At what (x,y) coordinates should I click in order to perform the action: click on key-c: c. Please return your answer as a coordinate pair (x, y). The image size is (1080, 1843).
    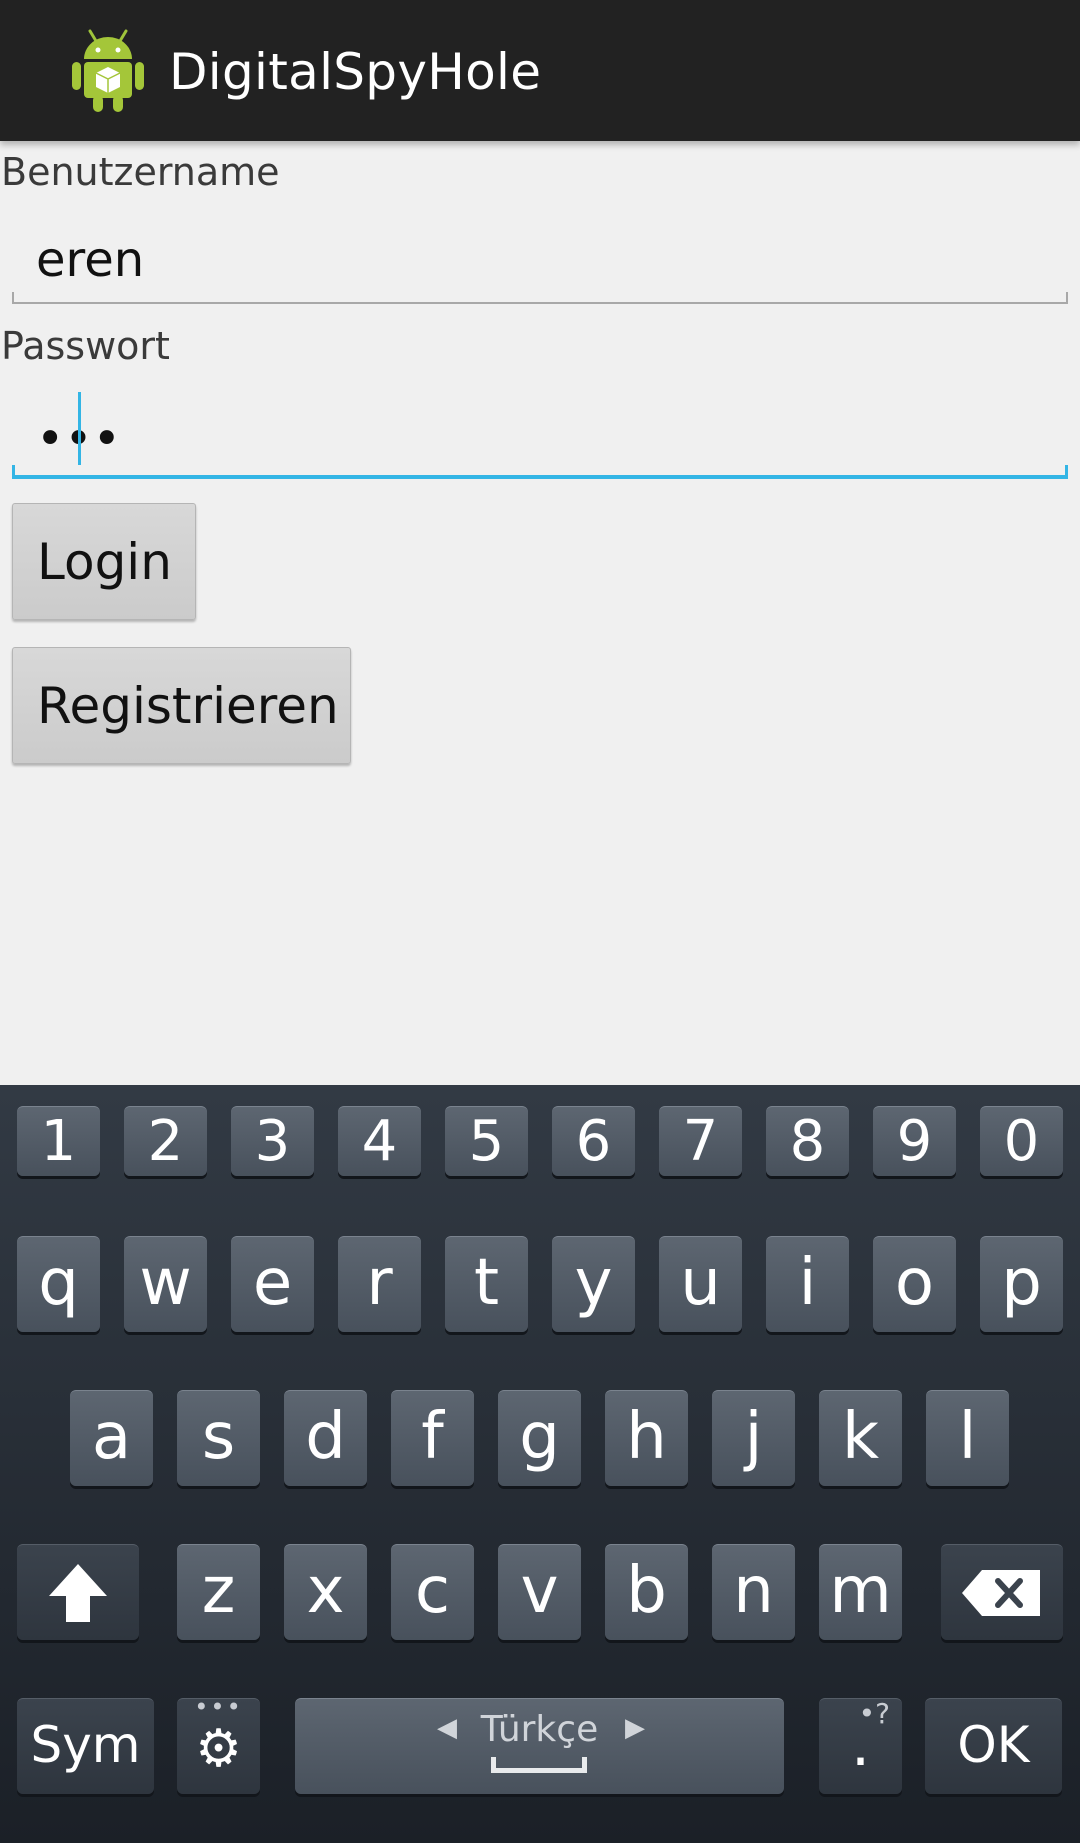
    Looking at the image, I should click on (432, 1592).